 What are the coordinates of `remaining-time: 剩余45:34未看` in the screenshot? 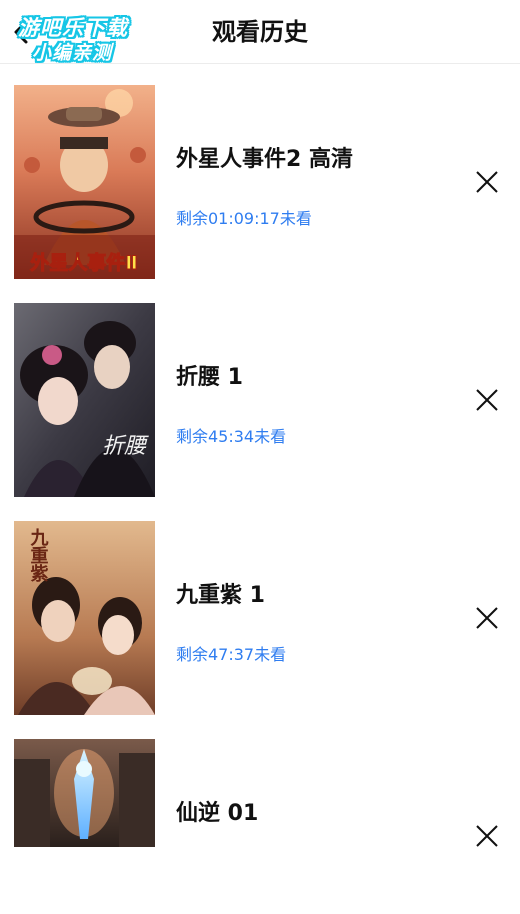 It's located at (231, 436).